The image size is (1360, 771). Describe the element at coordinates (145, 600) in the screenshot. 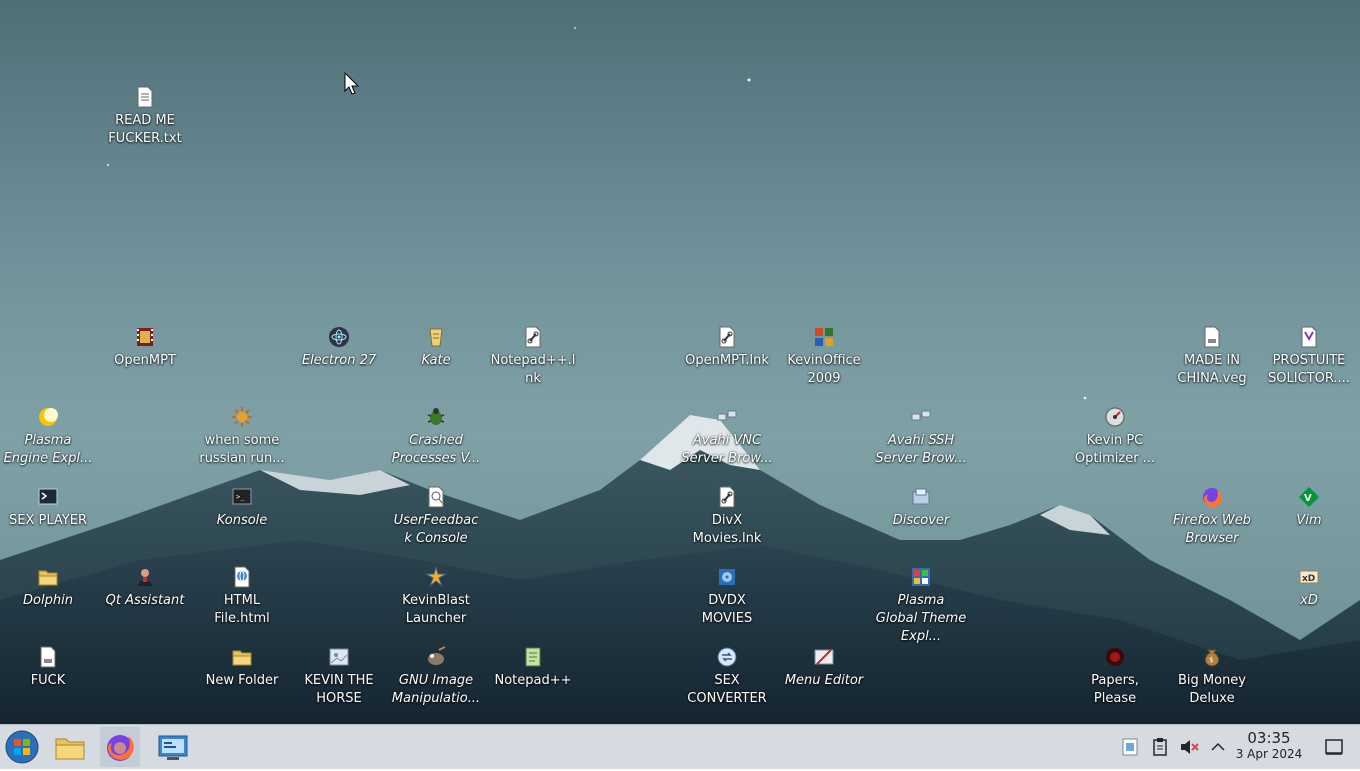

I see `desktop-icon-label: Qt Assistant` at that location.